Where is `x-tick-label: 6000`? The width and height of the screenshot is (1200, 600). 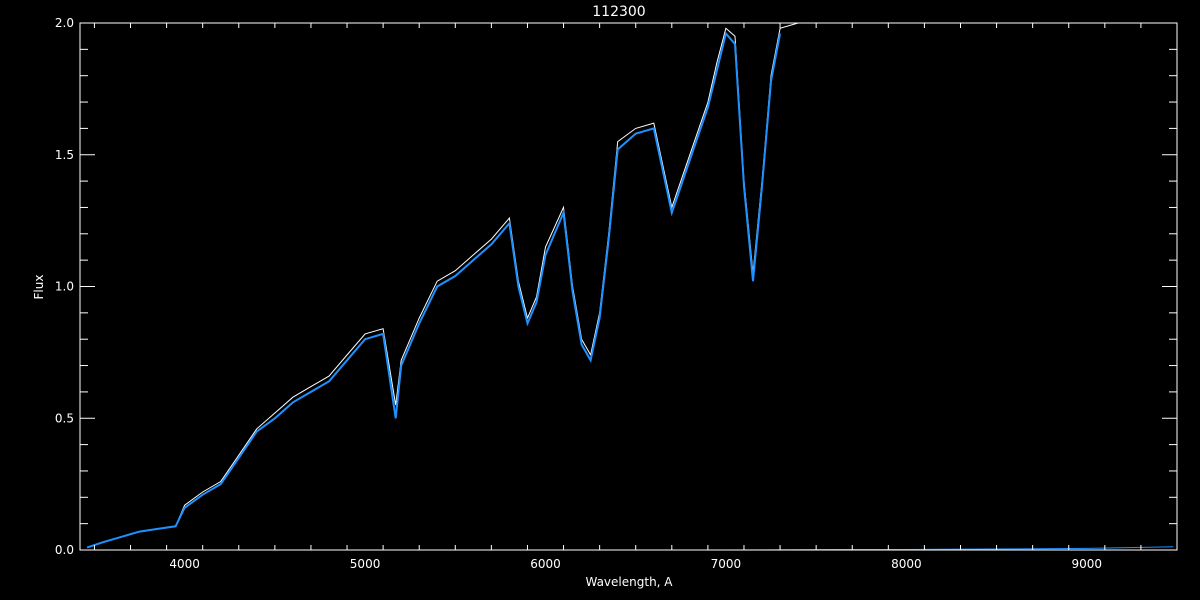 x-tick-label: 6000 is located at coordinates (545, 564).